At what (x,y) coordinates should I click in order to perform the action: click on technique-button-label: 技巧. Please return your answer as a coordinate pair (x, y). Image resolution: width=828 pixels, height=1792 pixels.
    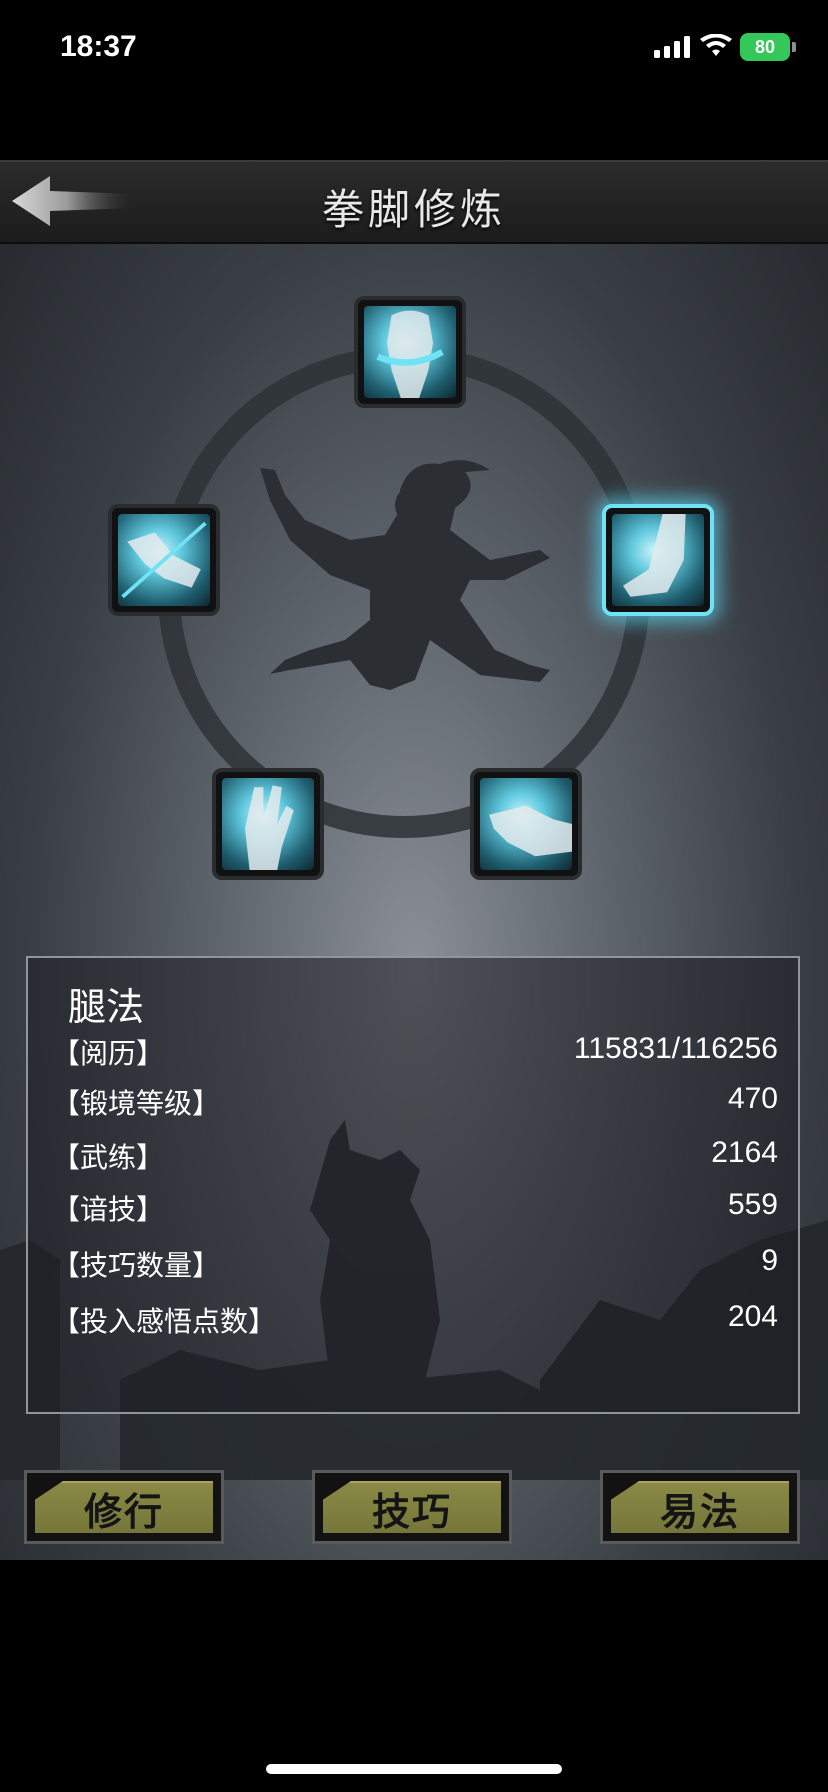
    Looking at the image, I should click on (411, 1511).